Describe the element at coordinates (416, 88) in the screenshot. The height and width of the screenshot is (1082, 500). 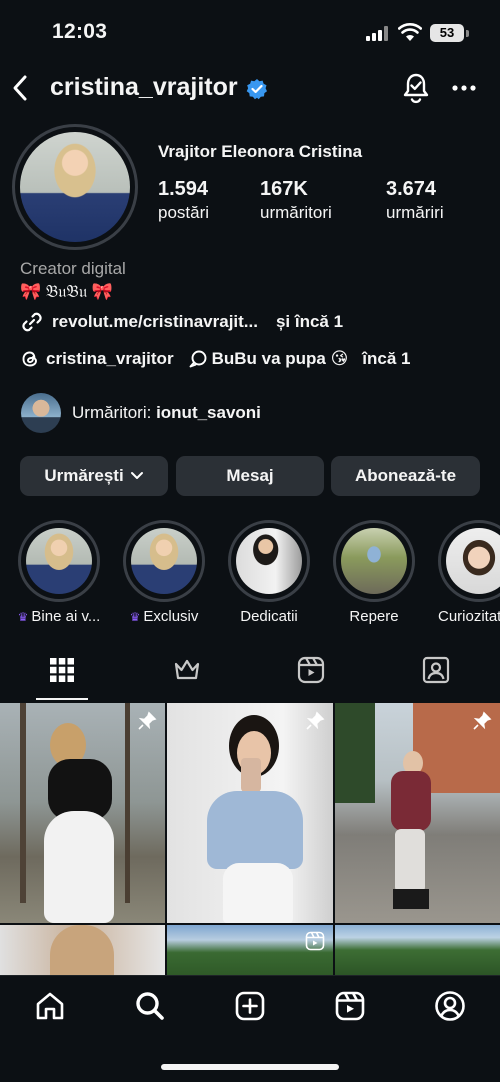
I see `notification-bell-icon` at that location.